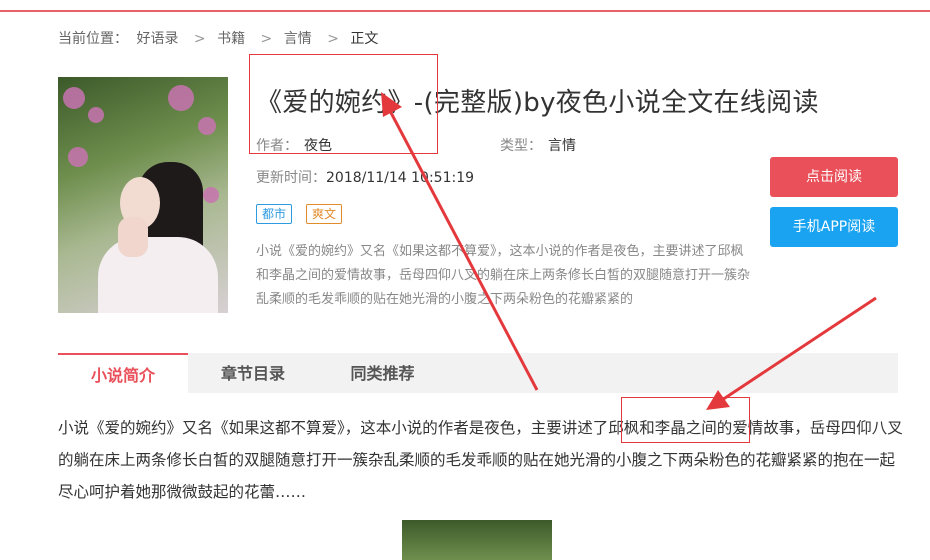 This screenshot has width=930, height=560. What do you see at coordinates (718, 400) in the screenshot?
I see `annotation-arrowhead` at bounding box center [718, 400].